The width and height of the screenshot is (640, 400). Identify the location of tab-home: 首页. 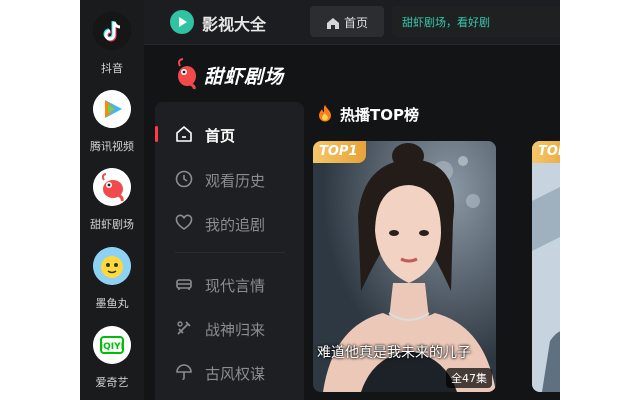
(347, 21).